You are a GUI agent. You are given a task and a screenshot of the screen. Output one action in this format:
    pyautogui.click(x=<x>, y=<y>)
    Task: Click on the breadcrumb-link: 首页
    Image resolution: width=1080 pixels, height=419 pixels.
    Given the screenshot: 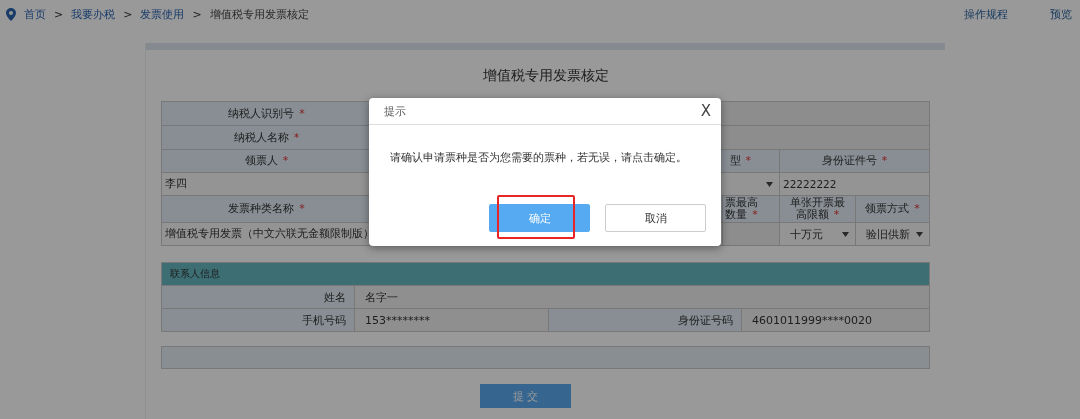 What is the action you would take?
    pyautogui.click(x=35, y=14)
    